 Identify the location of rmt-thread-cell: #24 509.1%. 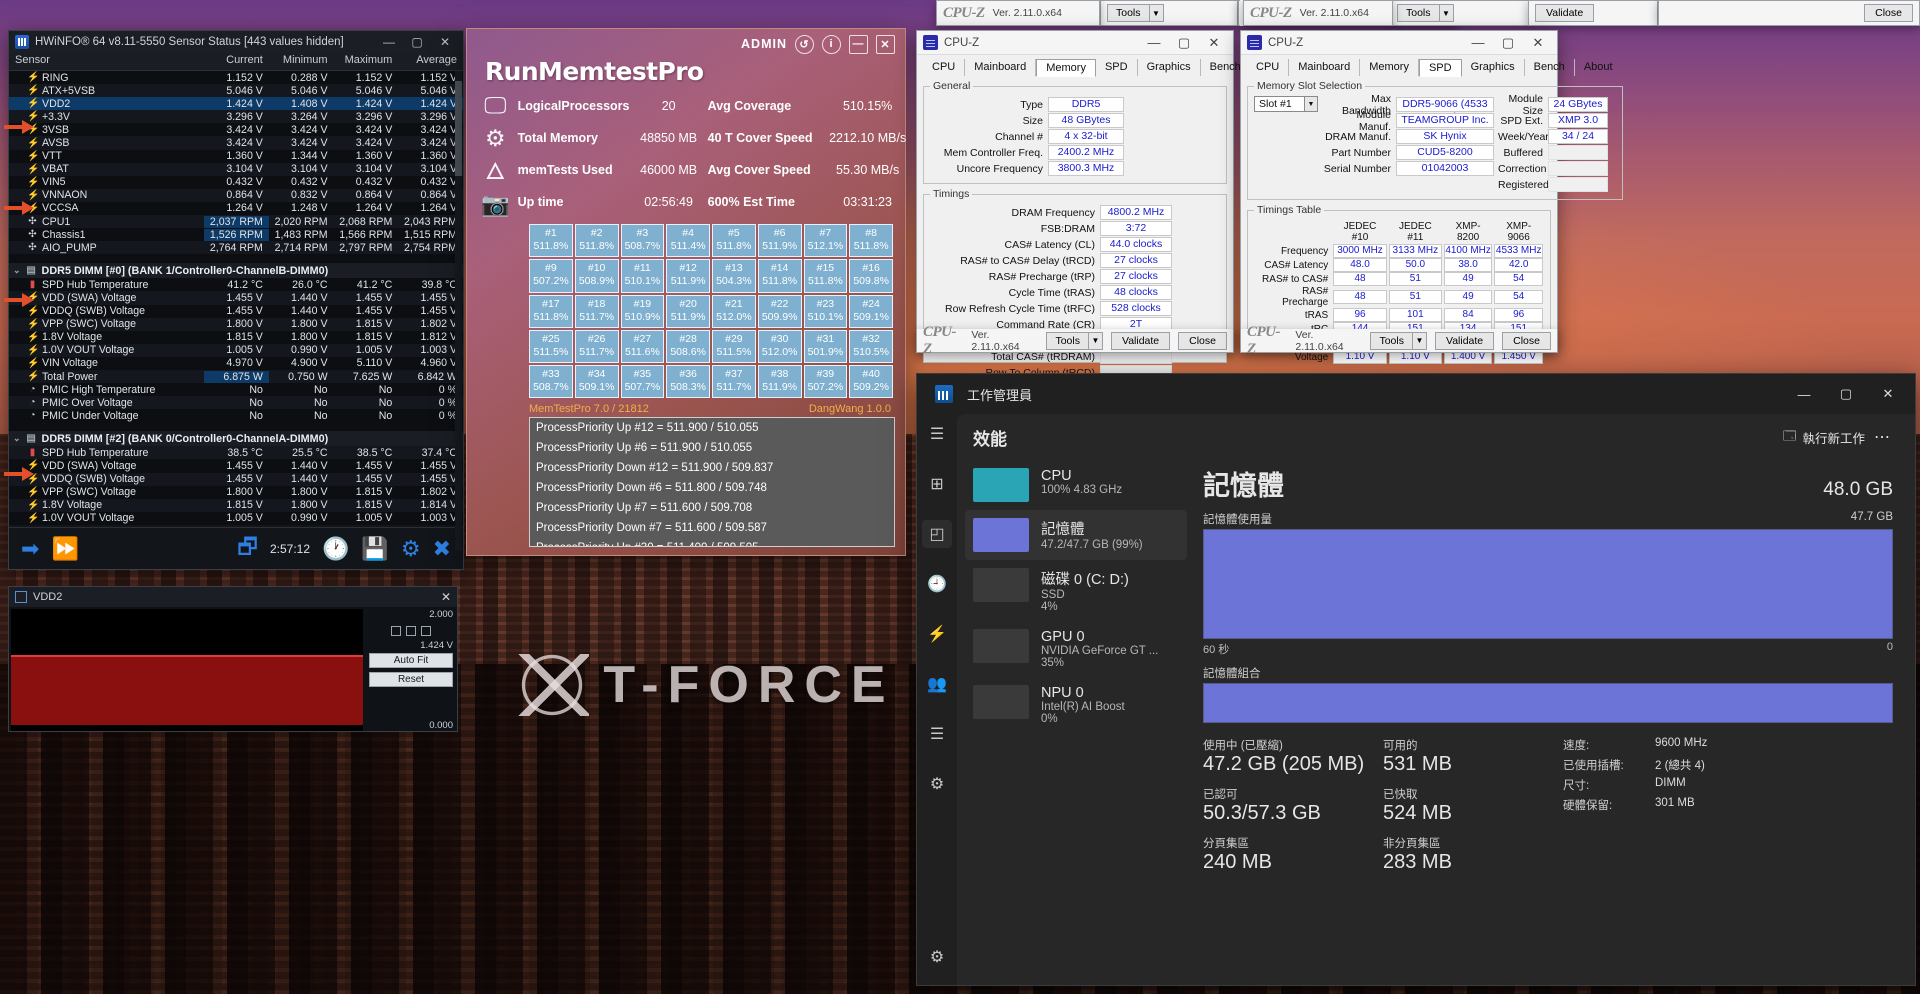
(871, 311).